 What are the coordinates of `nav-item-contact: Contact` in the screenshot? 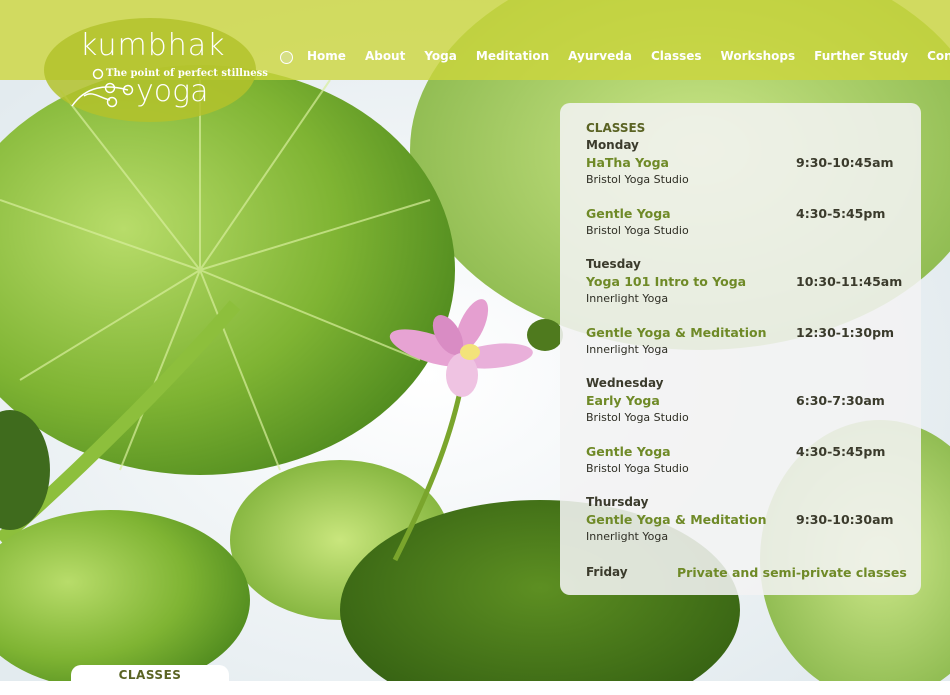 It's located at (938, 56).